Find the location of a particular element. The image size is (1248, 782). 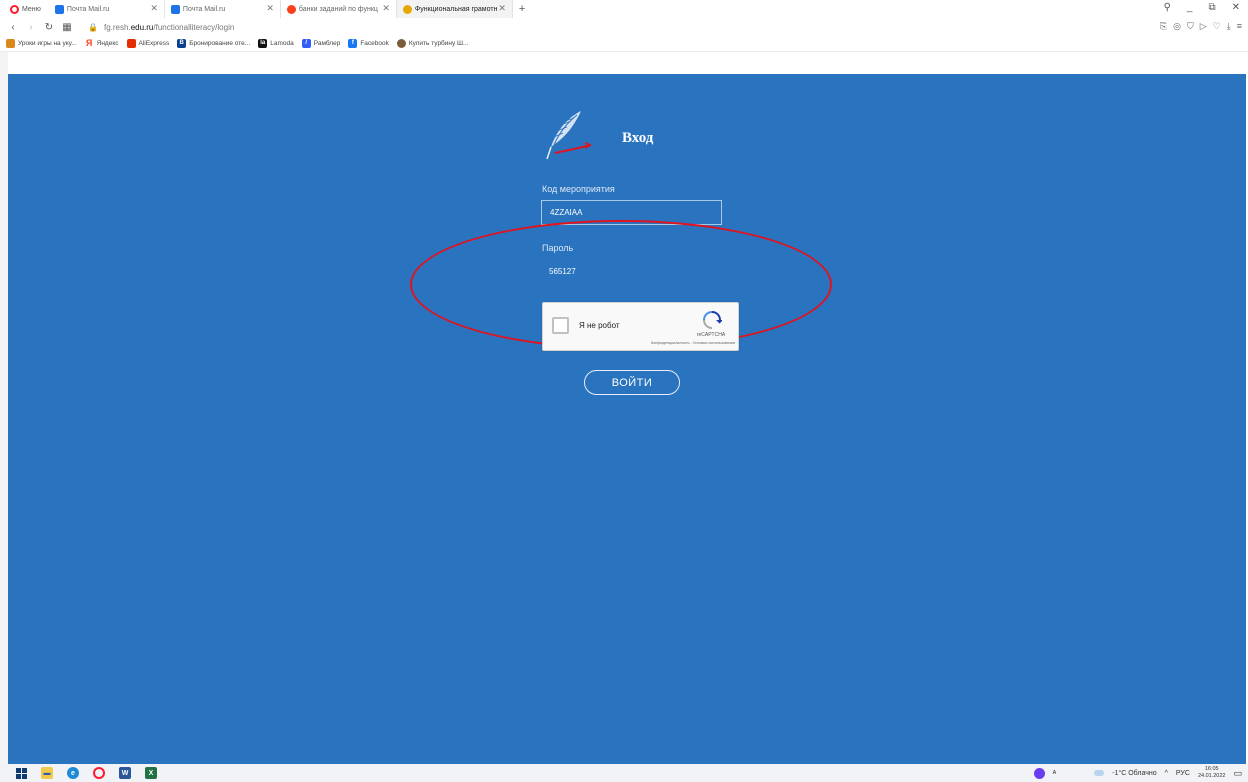

recaptcha-checkbox is located at coordinates (560, 325).